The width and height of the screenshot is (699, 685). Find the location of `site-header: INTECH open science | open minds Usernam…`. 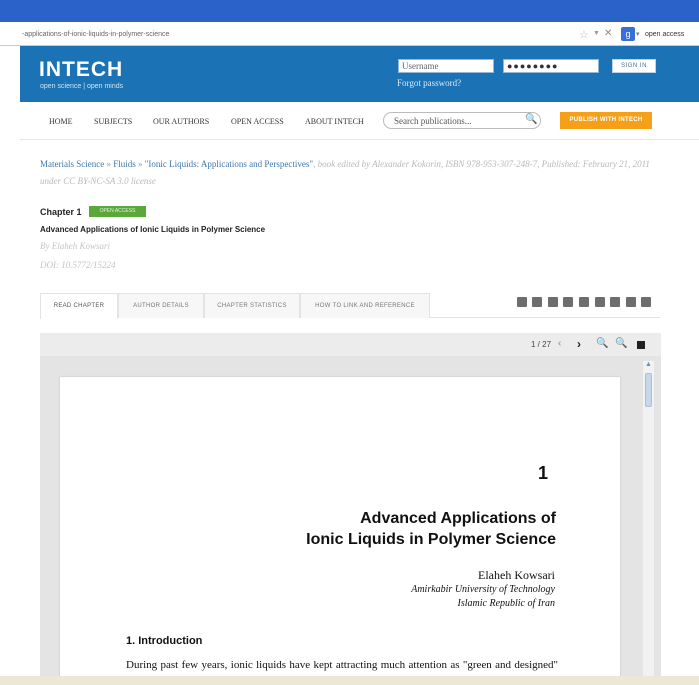

site-header: INTECH open science | open minds Usernam… is located at coordinates (359, 74).